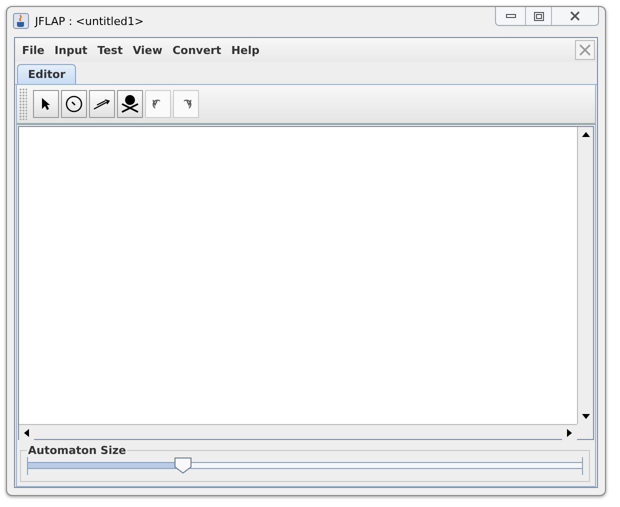  Describe the element at coordinates (46, 74) in the screenshot. I see `editor-tab: Editor` at that location.